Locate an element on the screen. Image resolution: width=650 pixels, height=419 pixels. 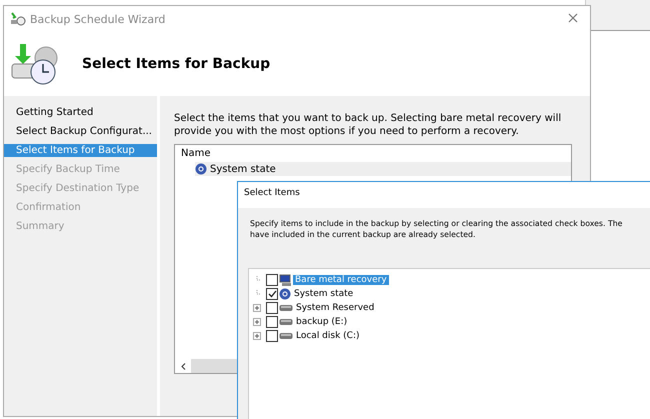
list-item: System state is located at coordinates (243, 169).